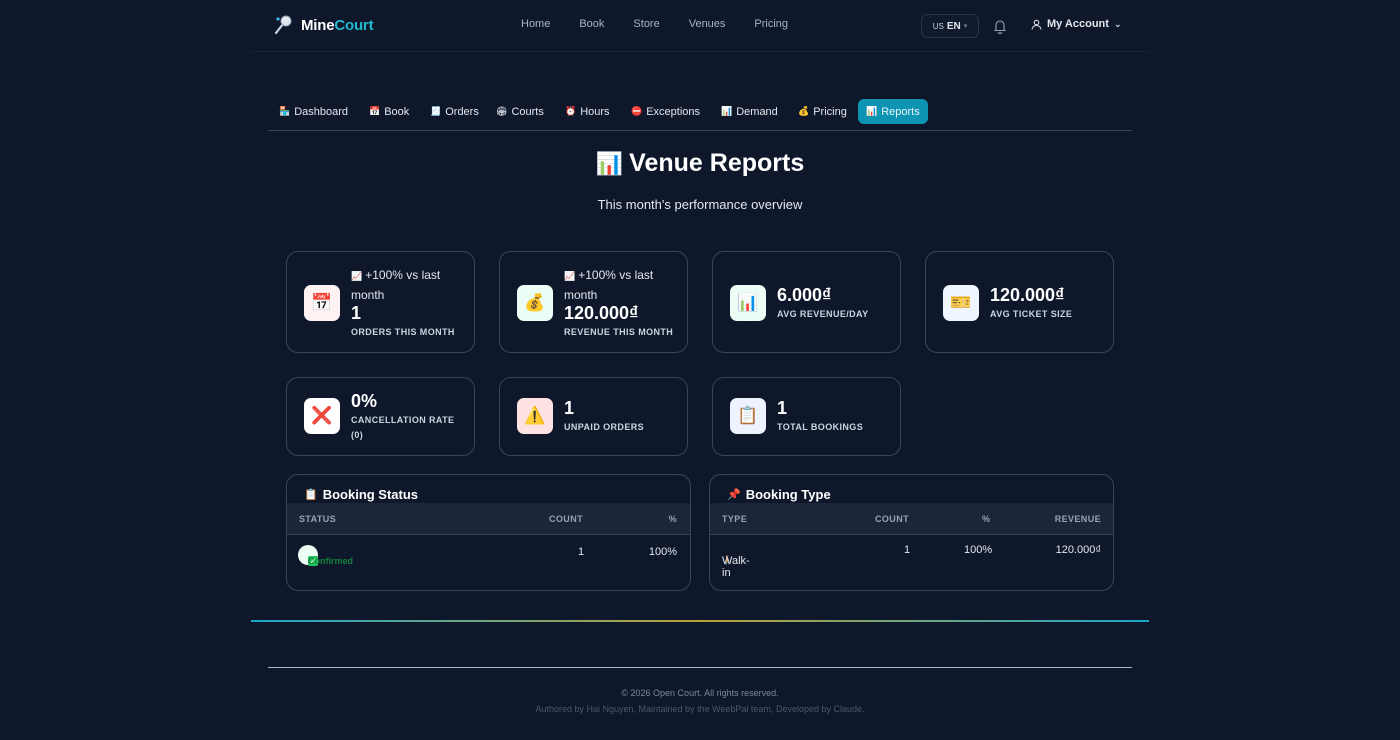 Image resolution: width=1400 pixels, height=740 pixels. What do you see at coordinates (285, 111) in the screenshot?
I see `store-icon: 🏪` at bounding box center [285, 111].